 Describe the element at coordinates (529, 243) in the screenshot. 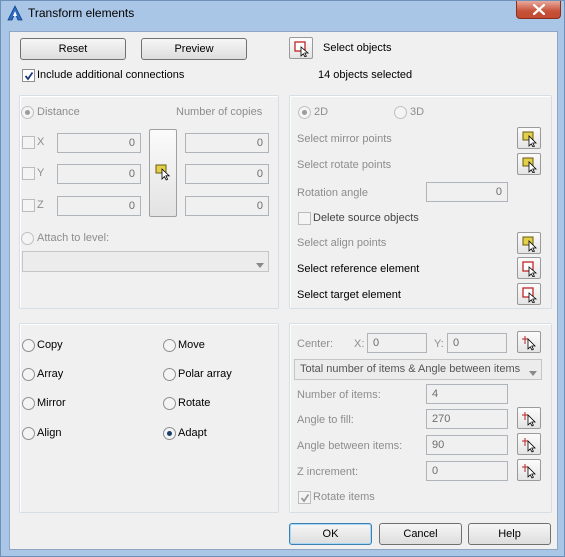

I see `select-align-points-button` at that location.